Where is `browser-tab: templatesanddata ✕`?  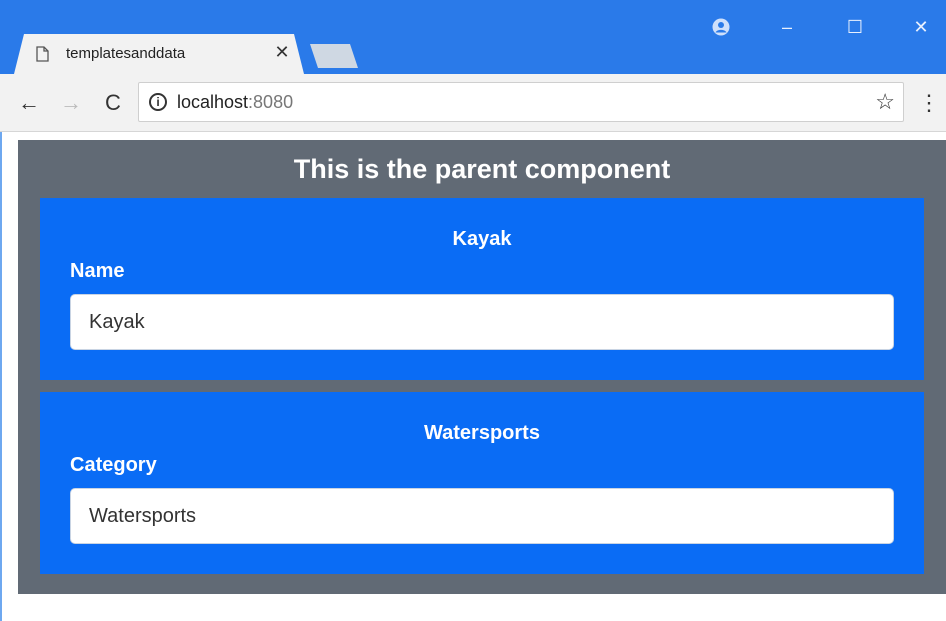
browser-tab: templatesanddata ✕ is located at coordinates (159, 54).